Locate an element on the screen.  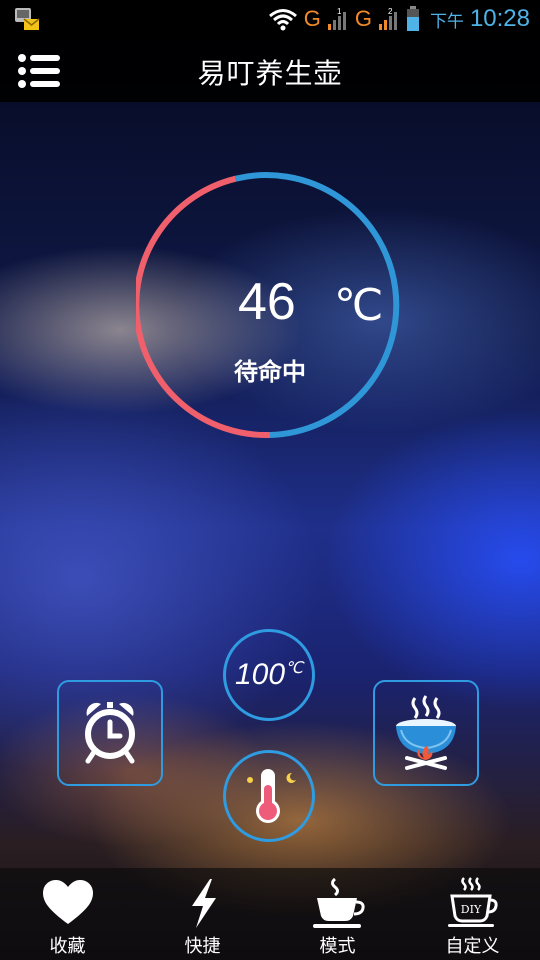
steaming-pot-icon is located at coordinates (426, 732).